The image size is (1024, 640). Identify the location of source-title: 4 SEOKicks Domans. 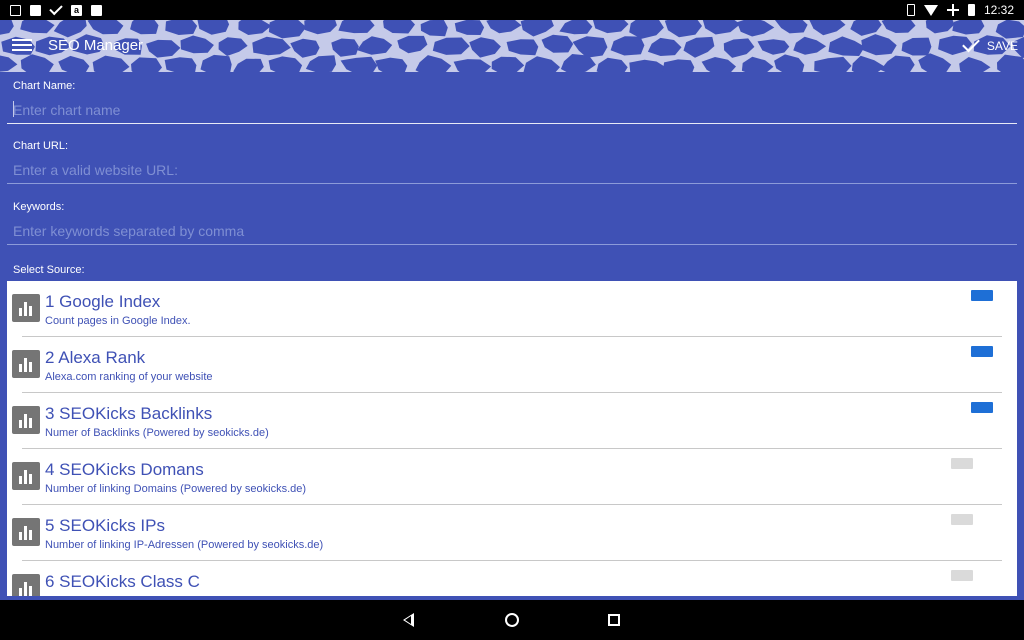
(124, 469).